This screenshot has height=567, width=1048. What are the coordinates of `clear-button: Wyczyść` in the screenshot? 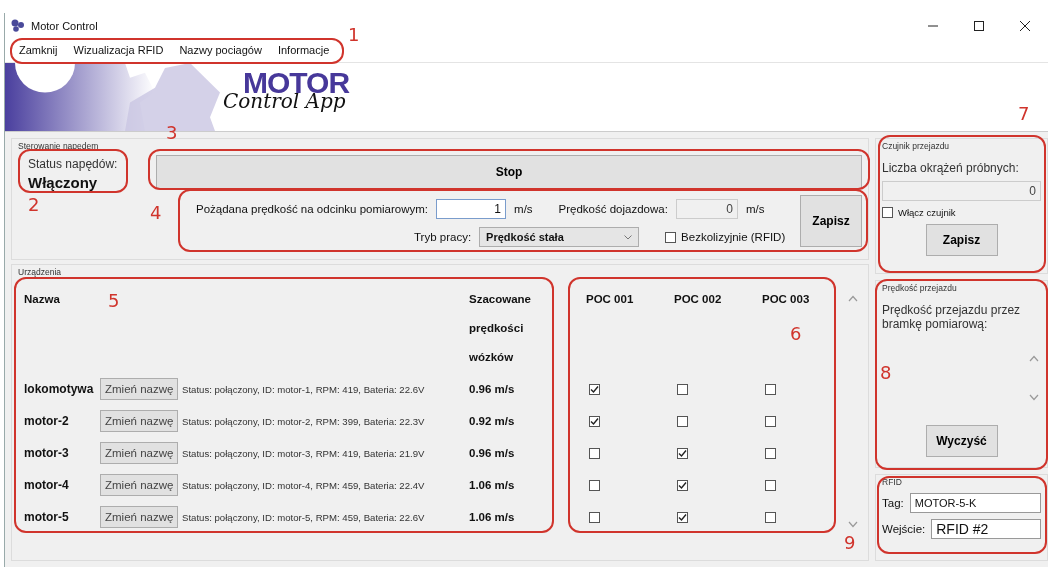 It's located at (961, 441).